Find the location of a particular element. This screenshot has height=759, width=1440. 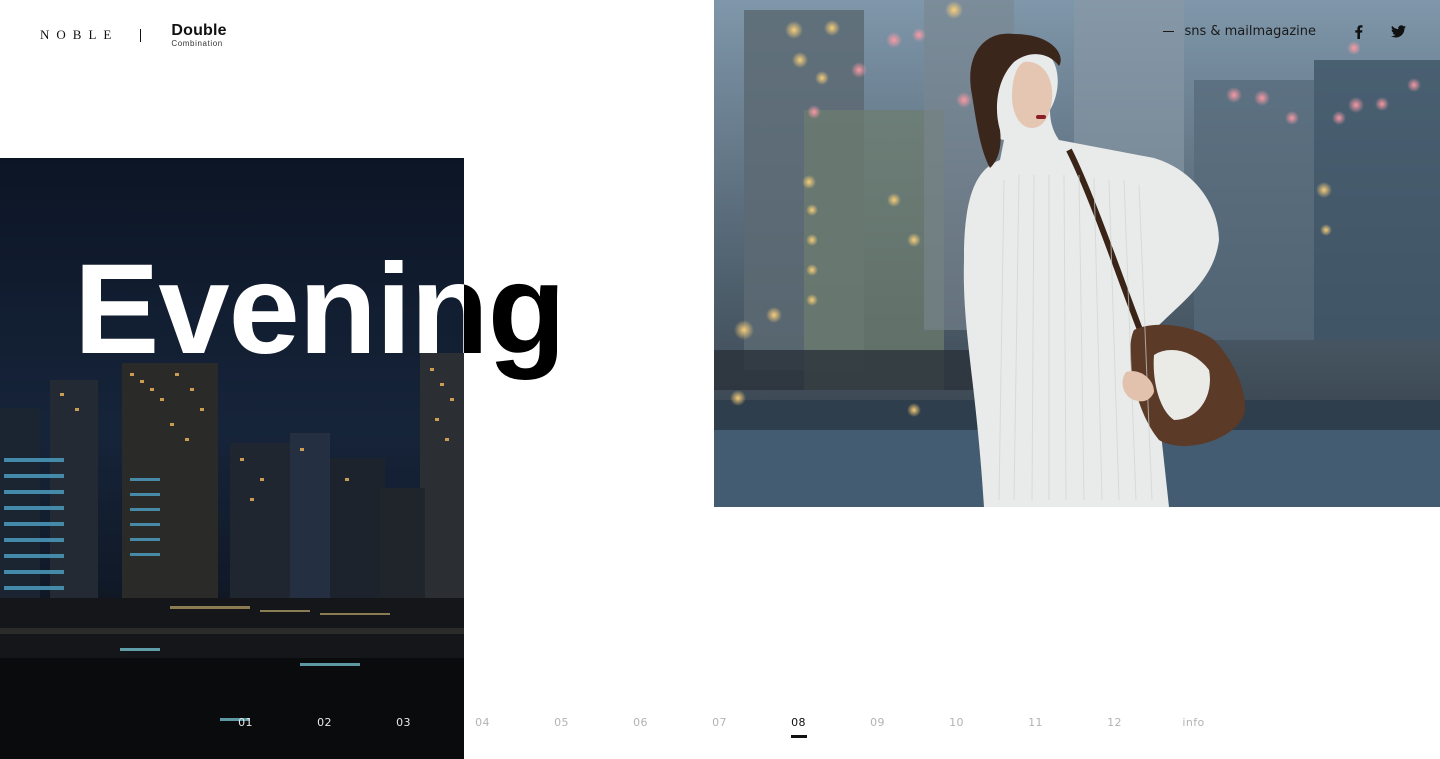

facebook-icon is located at coordinates (1358, 31).